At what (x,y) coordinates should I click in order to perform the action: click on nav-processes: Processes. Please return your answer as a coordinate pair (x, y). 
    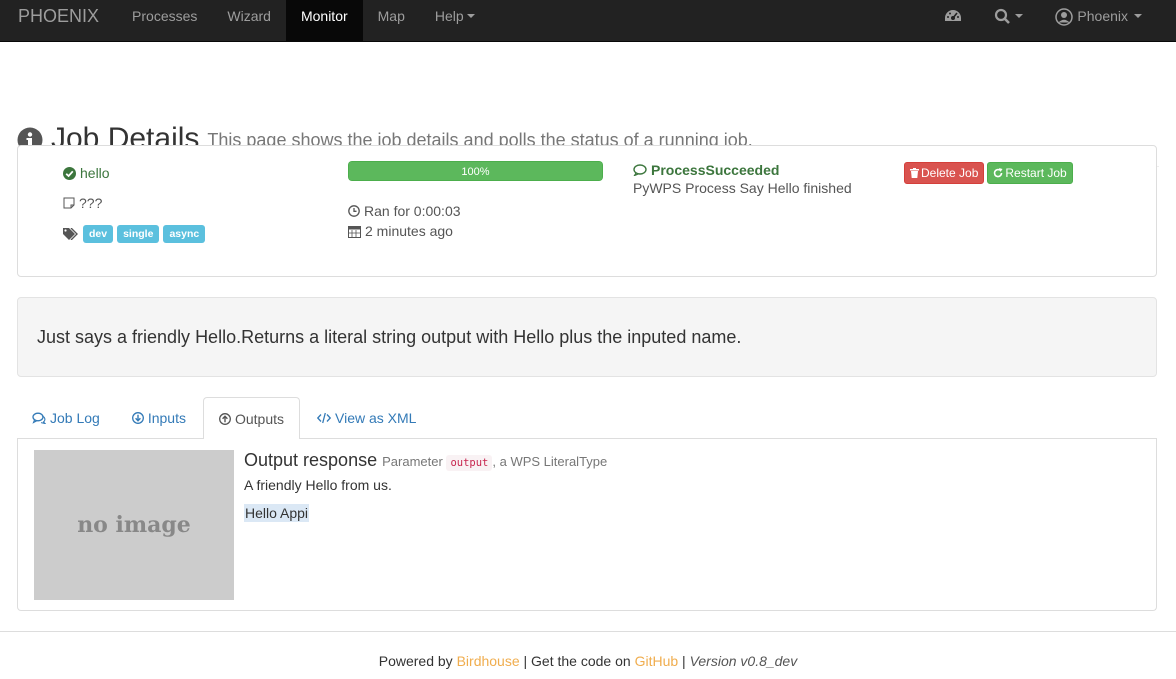
    Looking at the image, I should click on (164, 21).